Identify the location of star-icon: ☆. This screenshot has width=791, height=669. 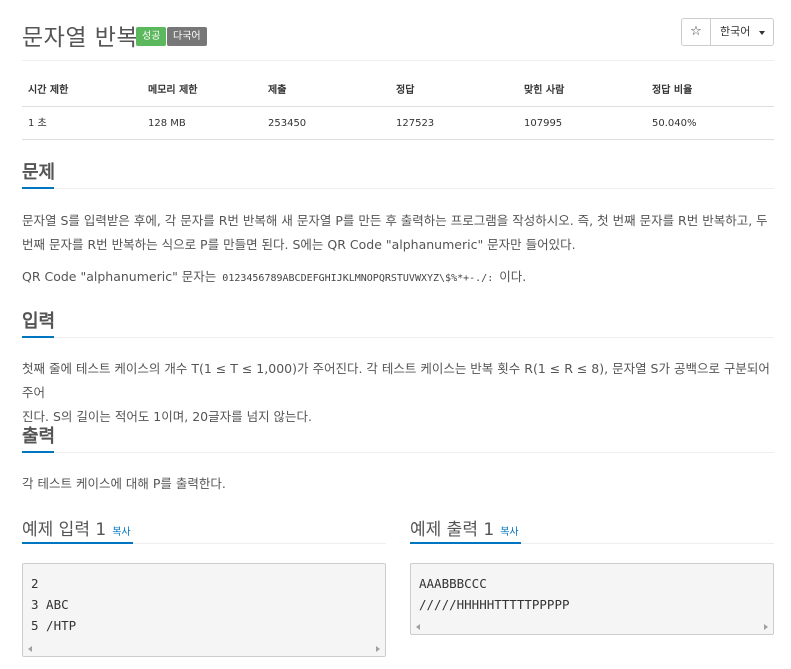
(696, 31).